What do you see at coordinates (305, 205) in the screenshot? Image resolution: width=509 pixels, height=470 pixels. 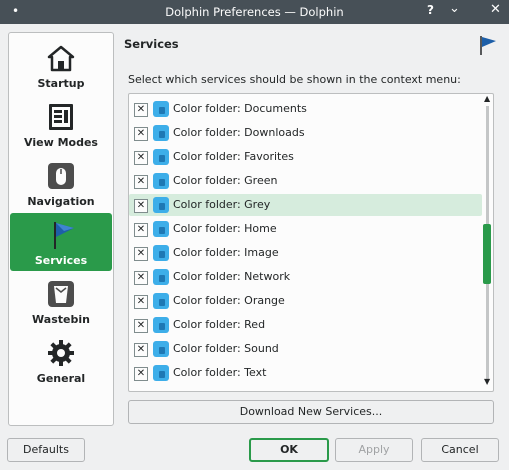 I see `list-item-selected: ✕ Color folder: Grey` at bounding box center [305, 205].